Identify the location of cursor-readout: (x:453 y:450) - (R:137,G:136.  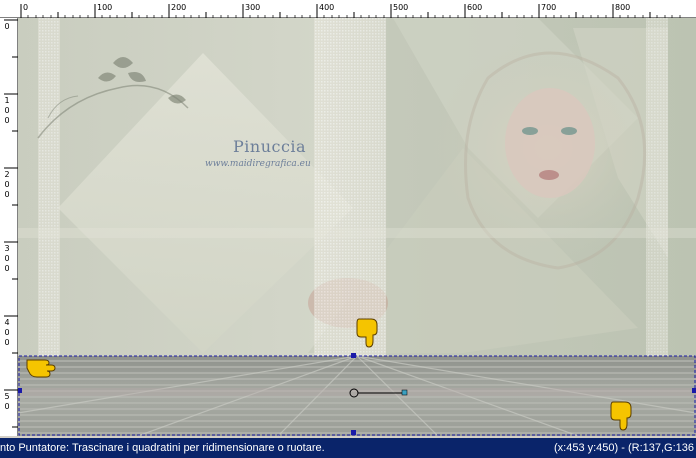
(623, 448).